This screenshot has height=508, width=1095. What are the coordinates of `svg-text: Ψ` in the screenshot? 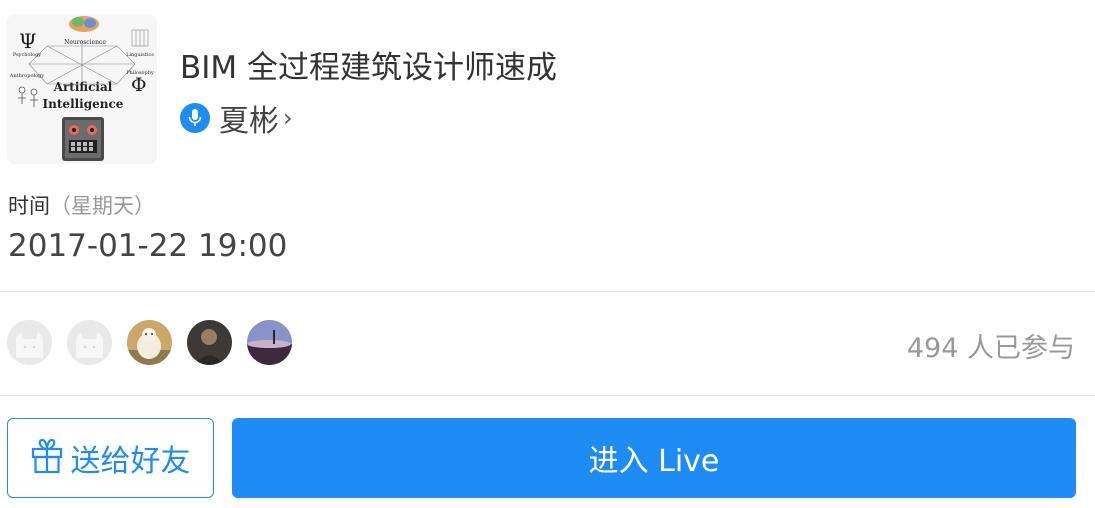 It's located at (28, 41).